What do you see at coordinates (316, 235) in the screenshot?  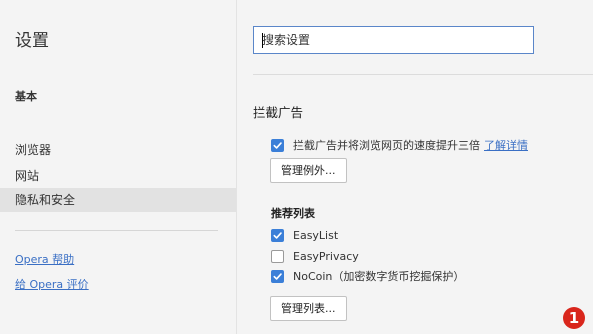 I see `easylist-label: EasyList` at bounding box center [316, 235].